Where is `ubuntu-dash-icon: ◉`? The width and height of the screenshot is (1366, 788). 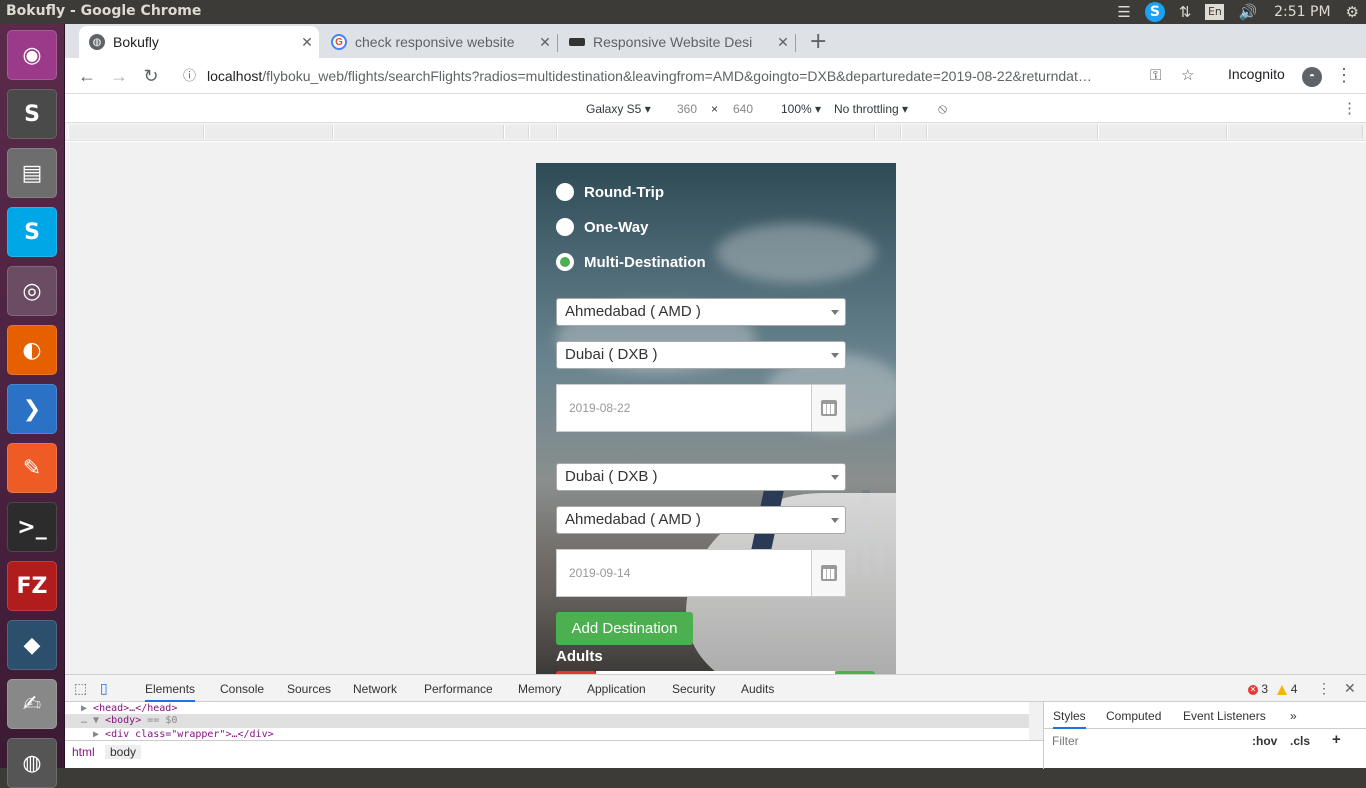 ubuntu-dash-icon: ◉ is located at coordinates (32, 55).